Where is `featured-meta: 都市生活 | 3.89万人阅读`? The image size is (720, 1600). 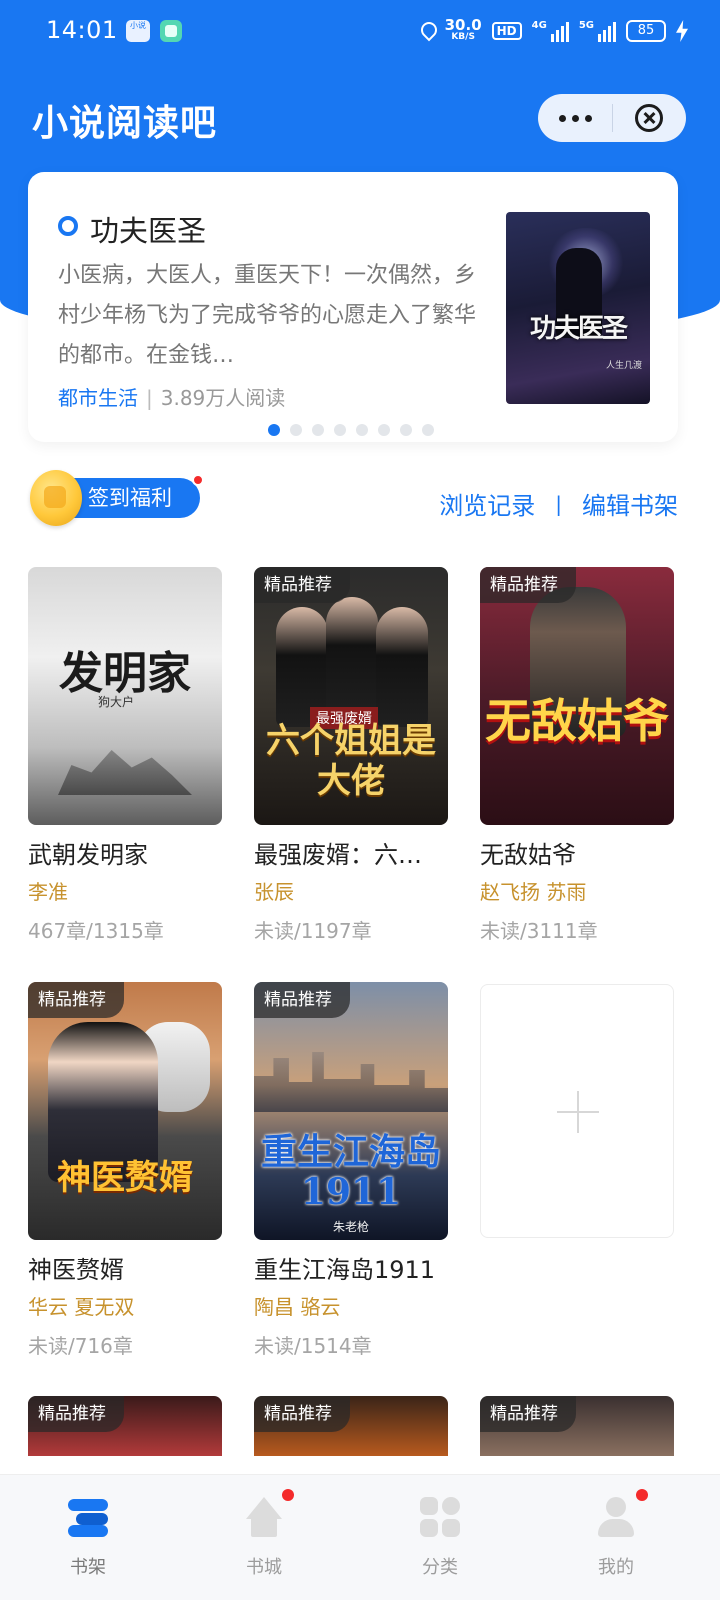
featured-meta: 都市生活 | 3.89万人阅读 is located at coordinates (172, 398).